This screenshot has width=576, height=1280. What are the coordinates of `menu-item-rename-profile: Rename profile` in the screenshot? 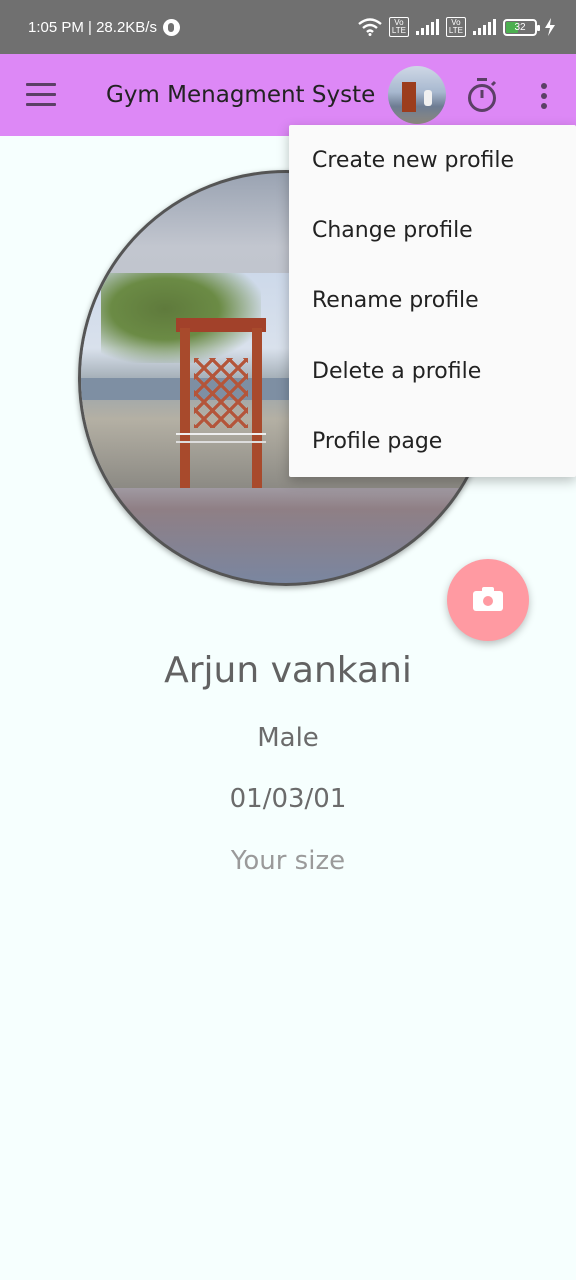 It's located at (432, 301).